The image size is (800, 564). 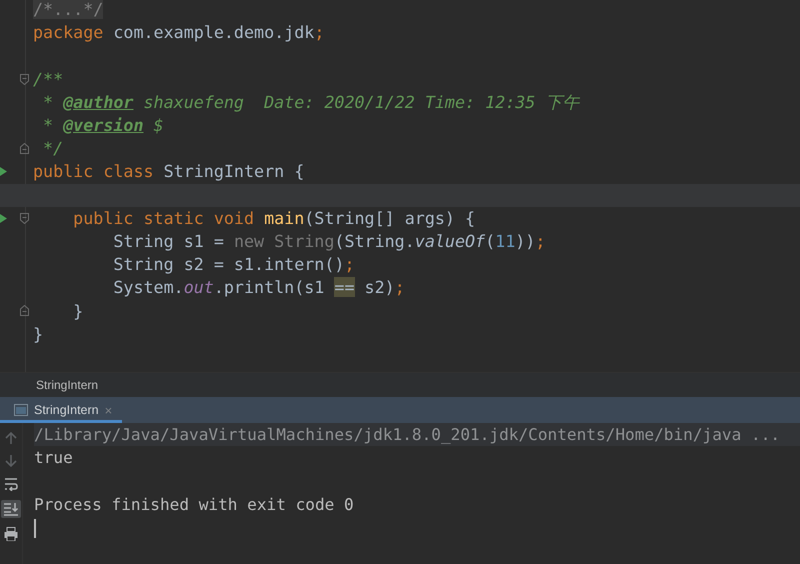 What do you see at coordinates (178, 32) in the screenshot?
I see `code-line: package com.example.demo.jdk;` at bounding box center [178, 32].